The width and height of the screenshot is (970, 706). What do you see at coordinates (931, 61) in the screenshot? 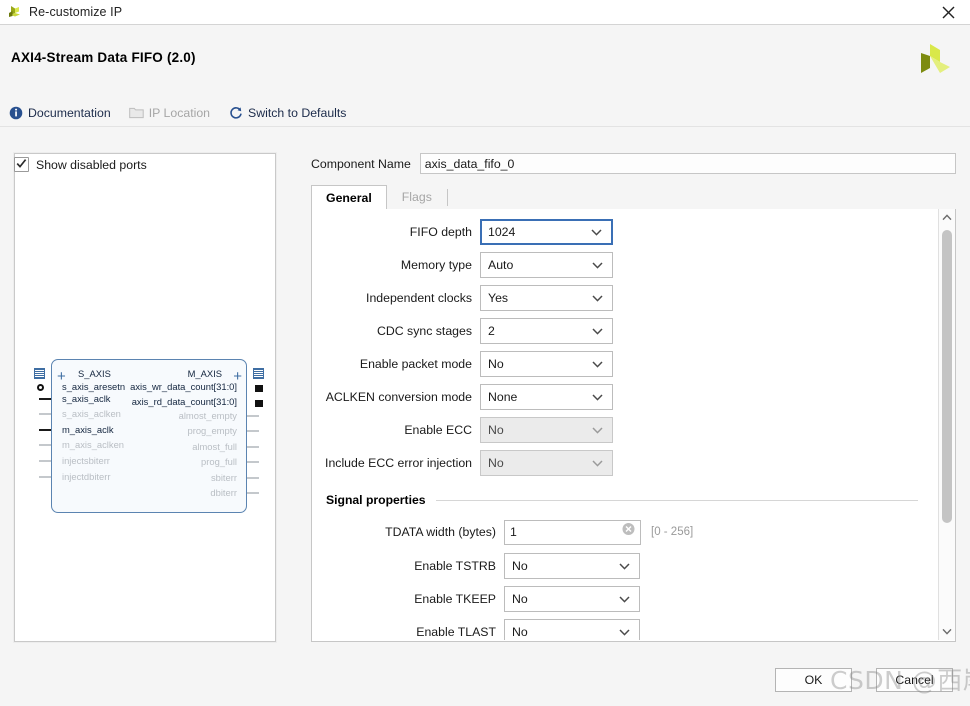
I see `xilinx-pinwheel-logo` at bounding box center [931, 61].